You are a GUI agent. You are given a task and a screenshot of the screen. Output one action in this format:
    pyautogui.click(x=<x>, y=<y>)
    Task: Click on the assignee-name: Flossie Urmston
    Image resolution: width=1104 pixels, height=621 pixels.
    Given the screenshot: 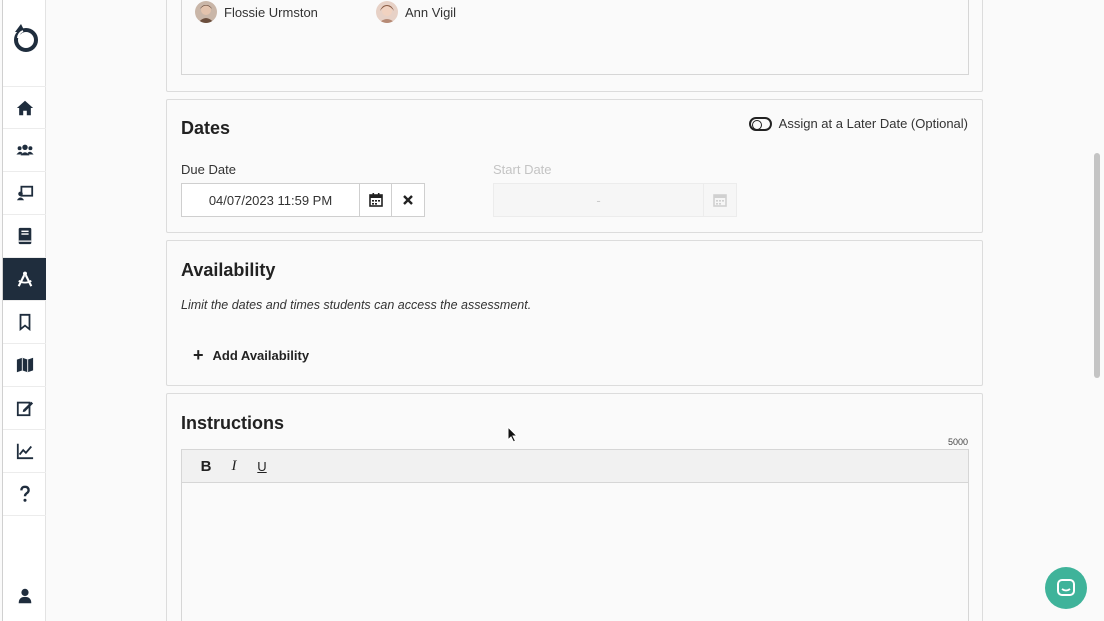 What is the action you would take?
    pyautogui.click(x=271, y=12)
    